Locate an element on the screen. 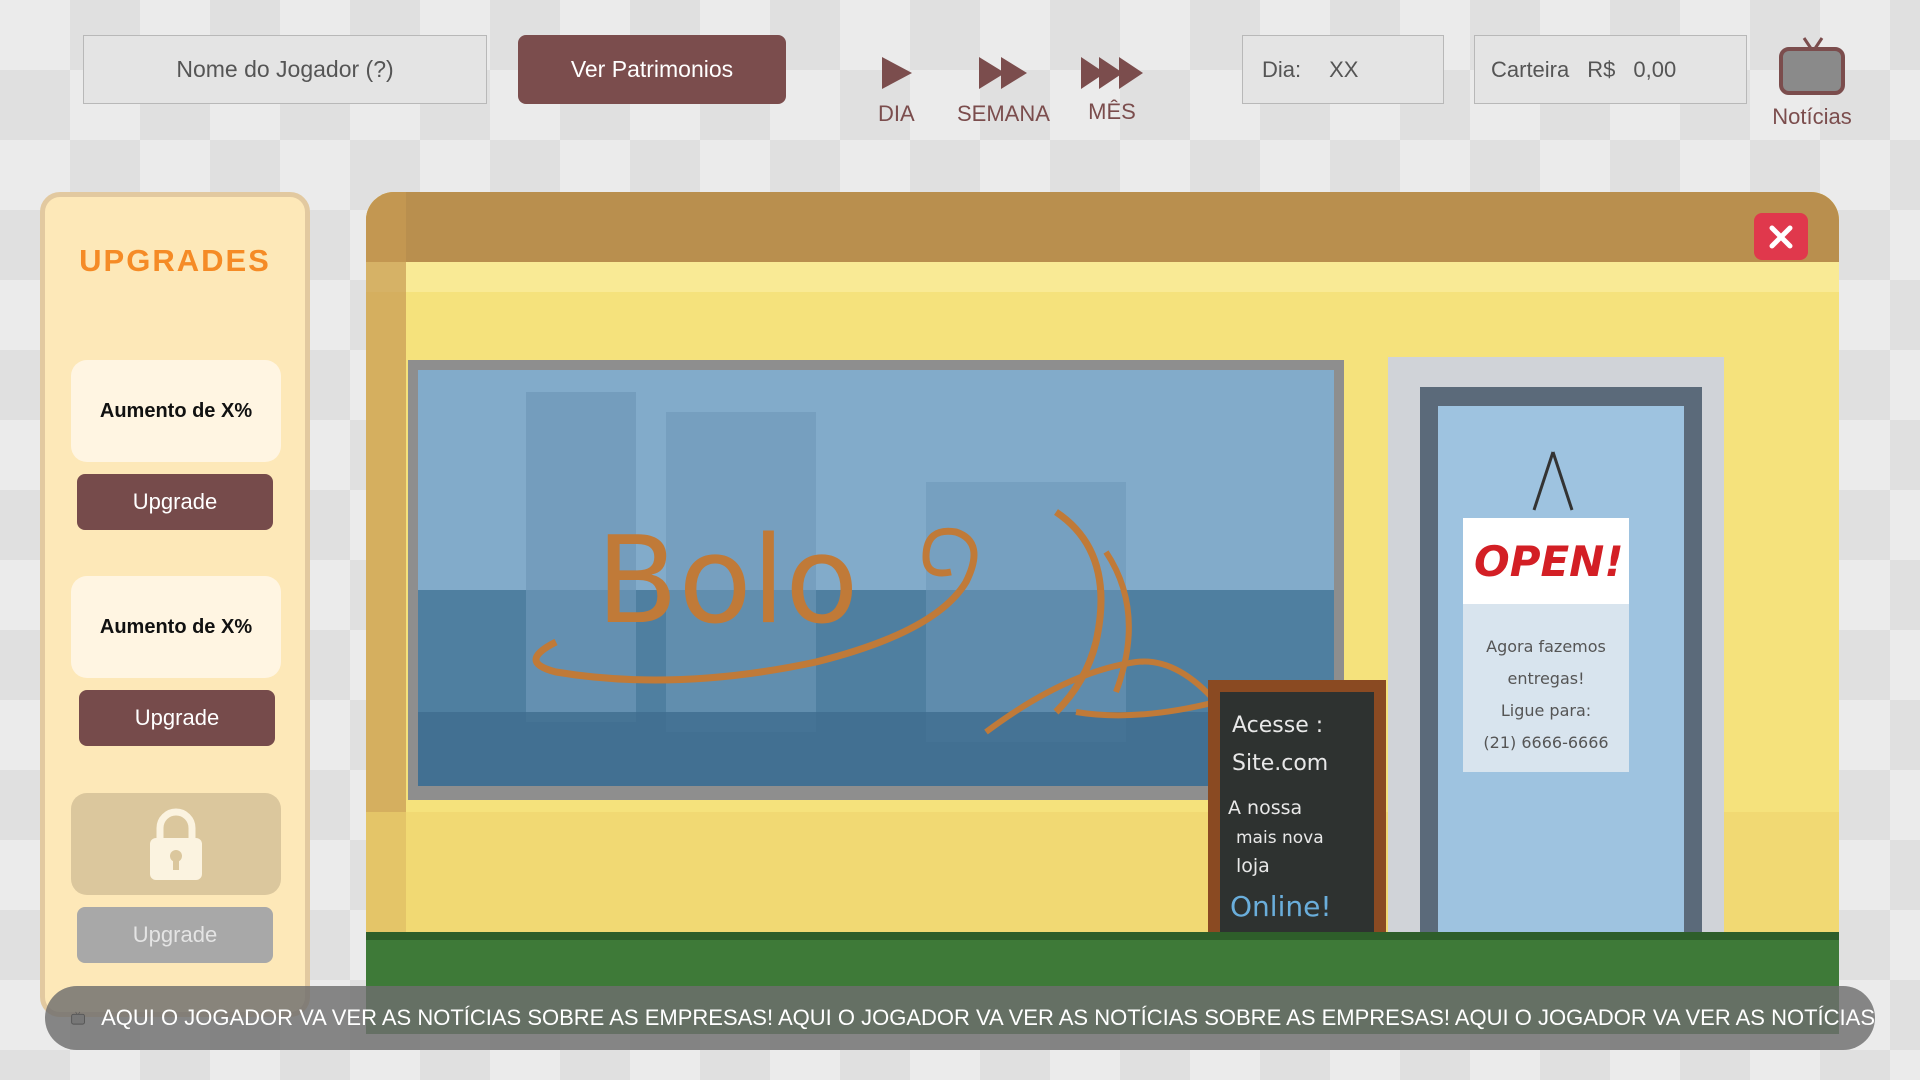  speed-week-button: SEMANA is located at coordinates (1003, 91).